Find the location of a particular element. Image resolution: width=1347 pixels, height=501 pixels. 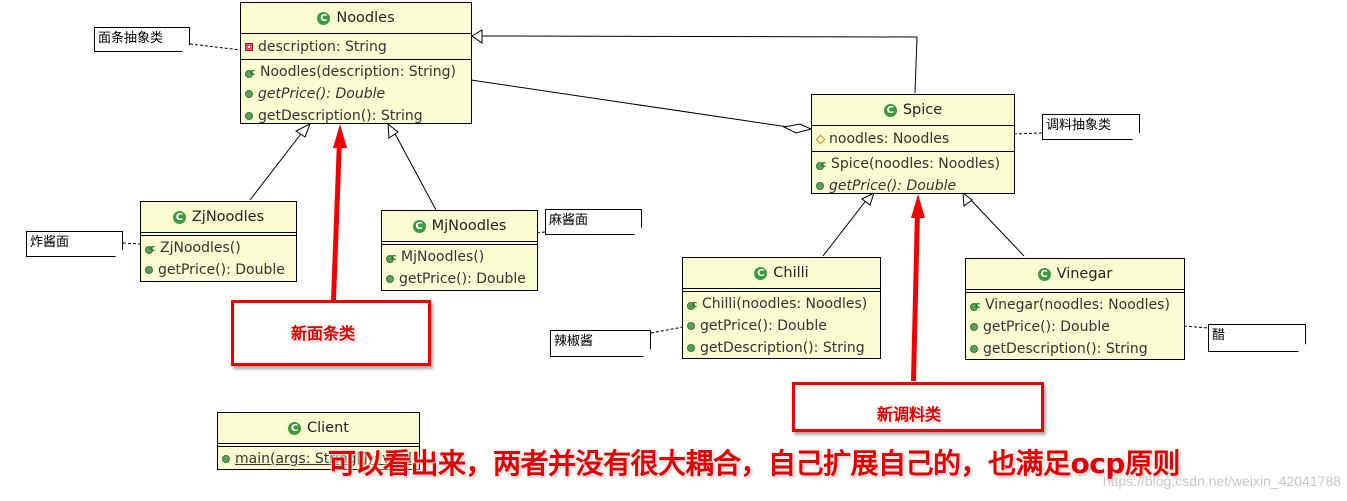

annotation-conclusion: 可以看出来，两者并没有很大耦合，自己扩展自己的，也满足ocp原则 is located at coordinates (754, 463).